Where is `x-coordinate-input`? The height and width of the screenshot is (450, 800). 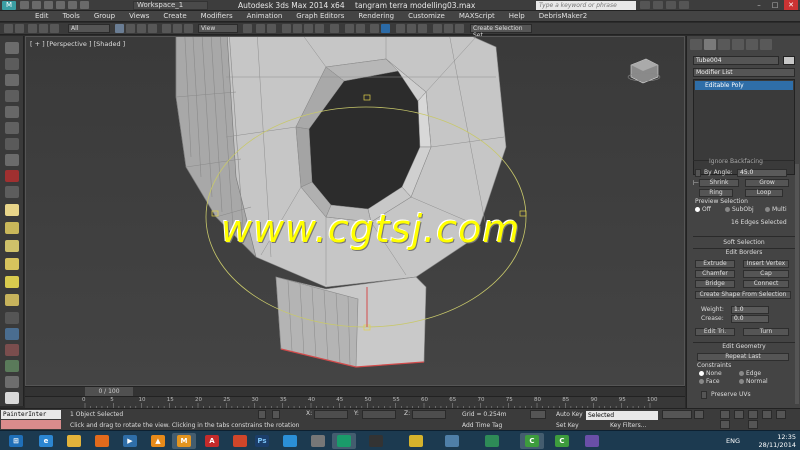
x-coordinate-input is located at coordinates (331, 414).